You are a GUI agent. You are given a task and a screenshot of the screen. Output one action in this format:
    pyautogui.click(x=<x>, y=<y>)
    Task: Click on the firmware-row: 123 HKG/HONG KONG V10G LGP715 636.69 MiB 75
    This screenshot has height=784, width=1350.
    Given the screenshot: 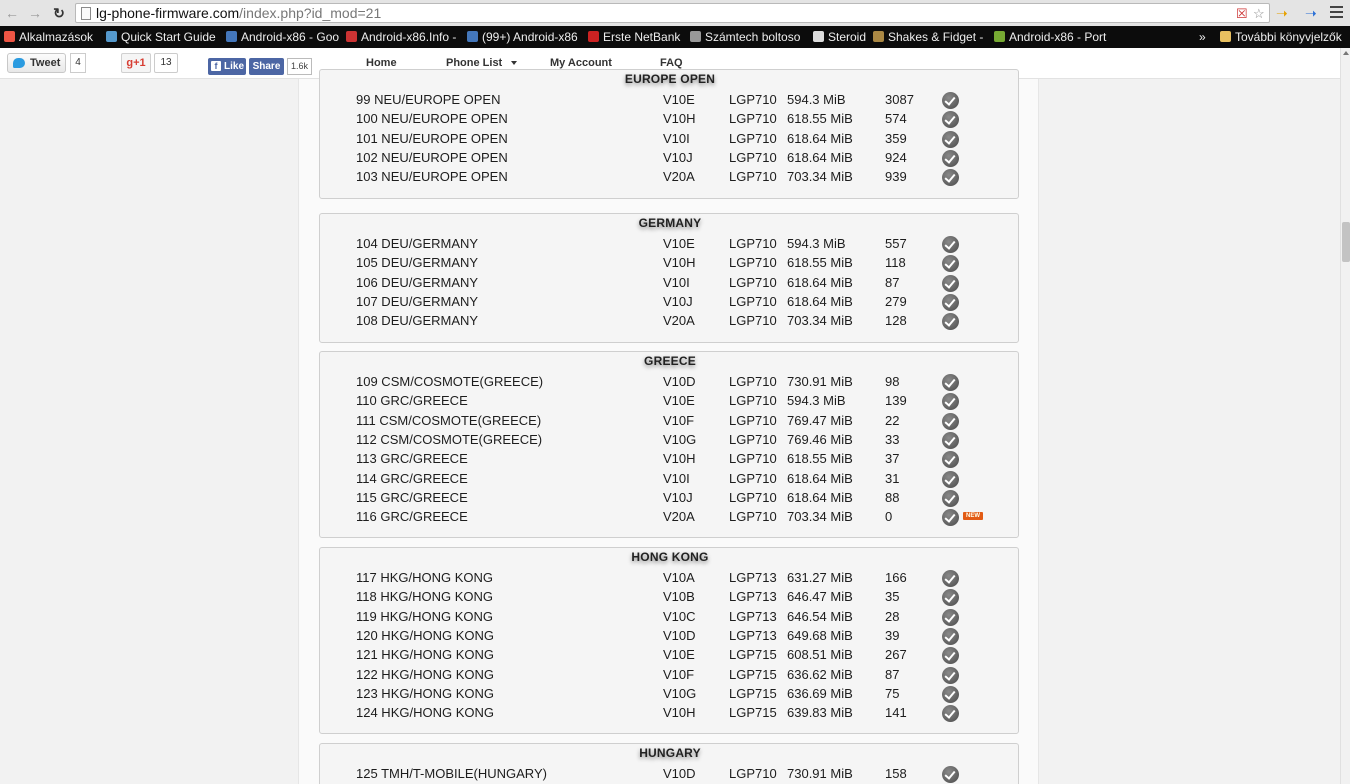 What is the action you would take?
    pyautogui.click(x=670, y=695)
    